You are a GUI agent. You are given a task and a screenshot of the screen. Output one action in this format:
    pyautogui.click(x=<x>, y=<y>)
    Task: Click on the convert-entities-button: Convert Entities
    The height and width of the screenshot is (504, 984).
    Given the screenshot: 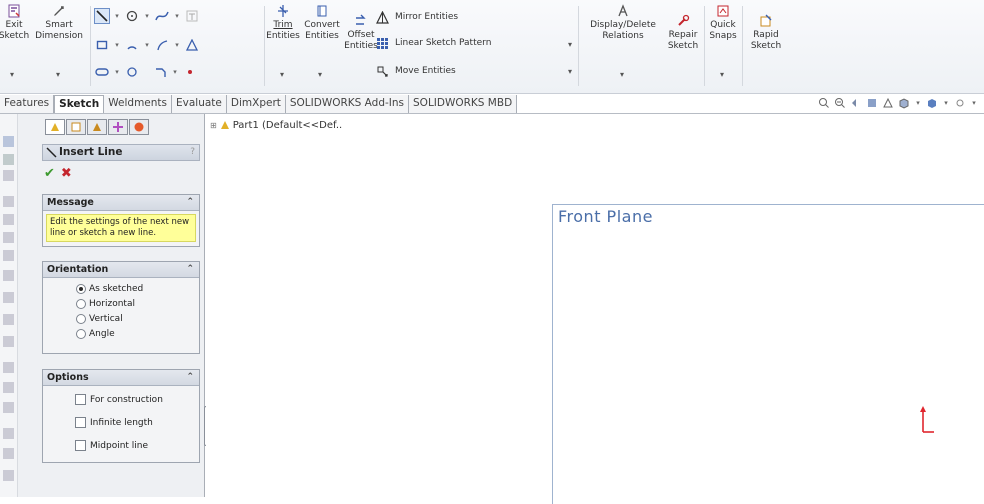 What is the action you would take?
    pyautogui.click(x=322, y=23)
    